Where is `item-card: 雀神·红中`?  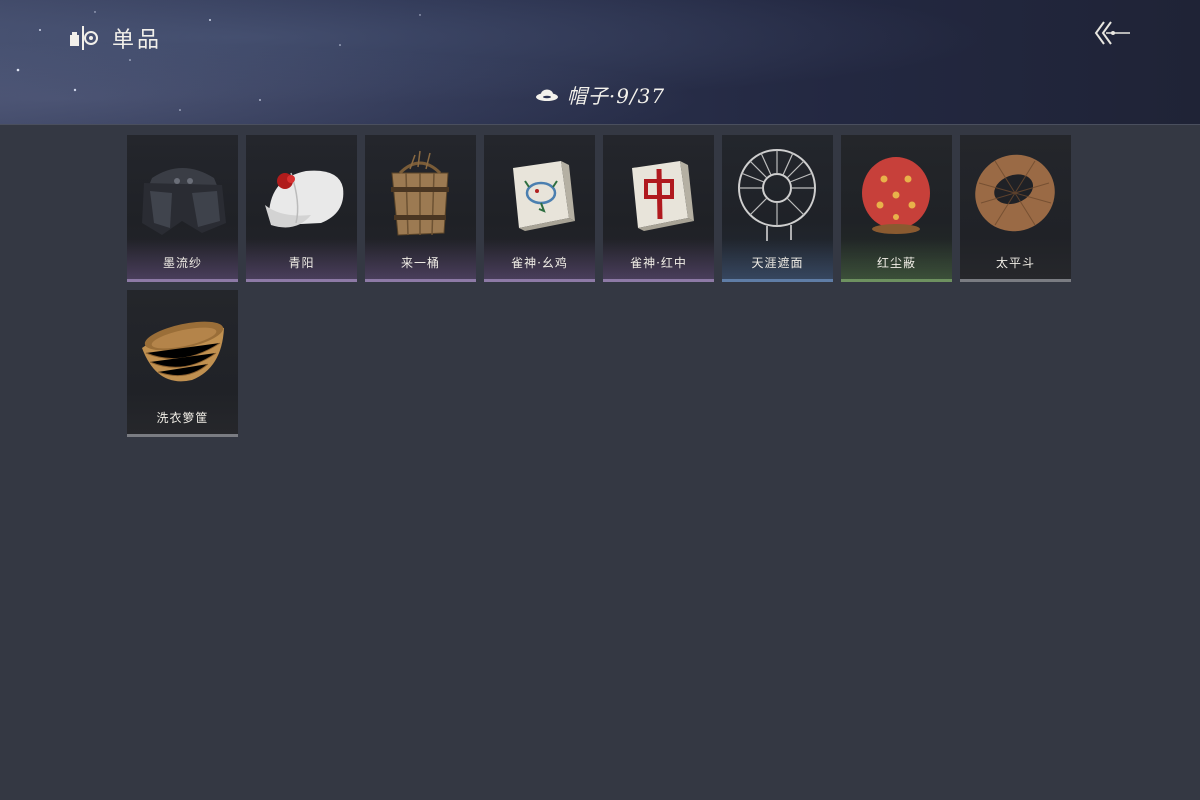
item-card: 雀神·红中 is located at coordinates (658, 208).